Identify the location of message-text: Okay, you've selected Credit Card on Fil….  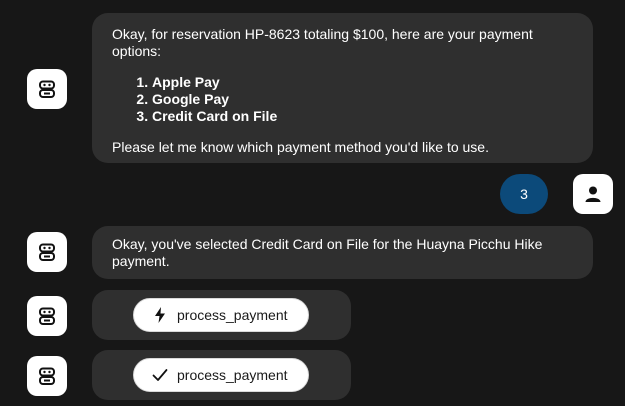
(327, 252).